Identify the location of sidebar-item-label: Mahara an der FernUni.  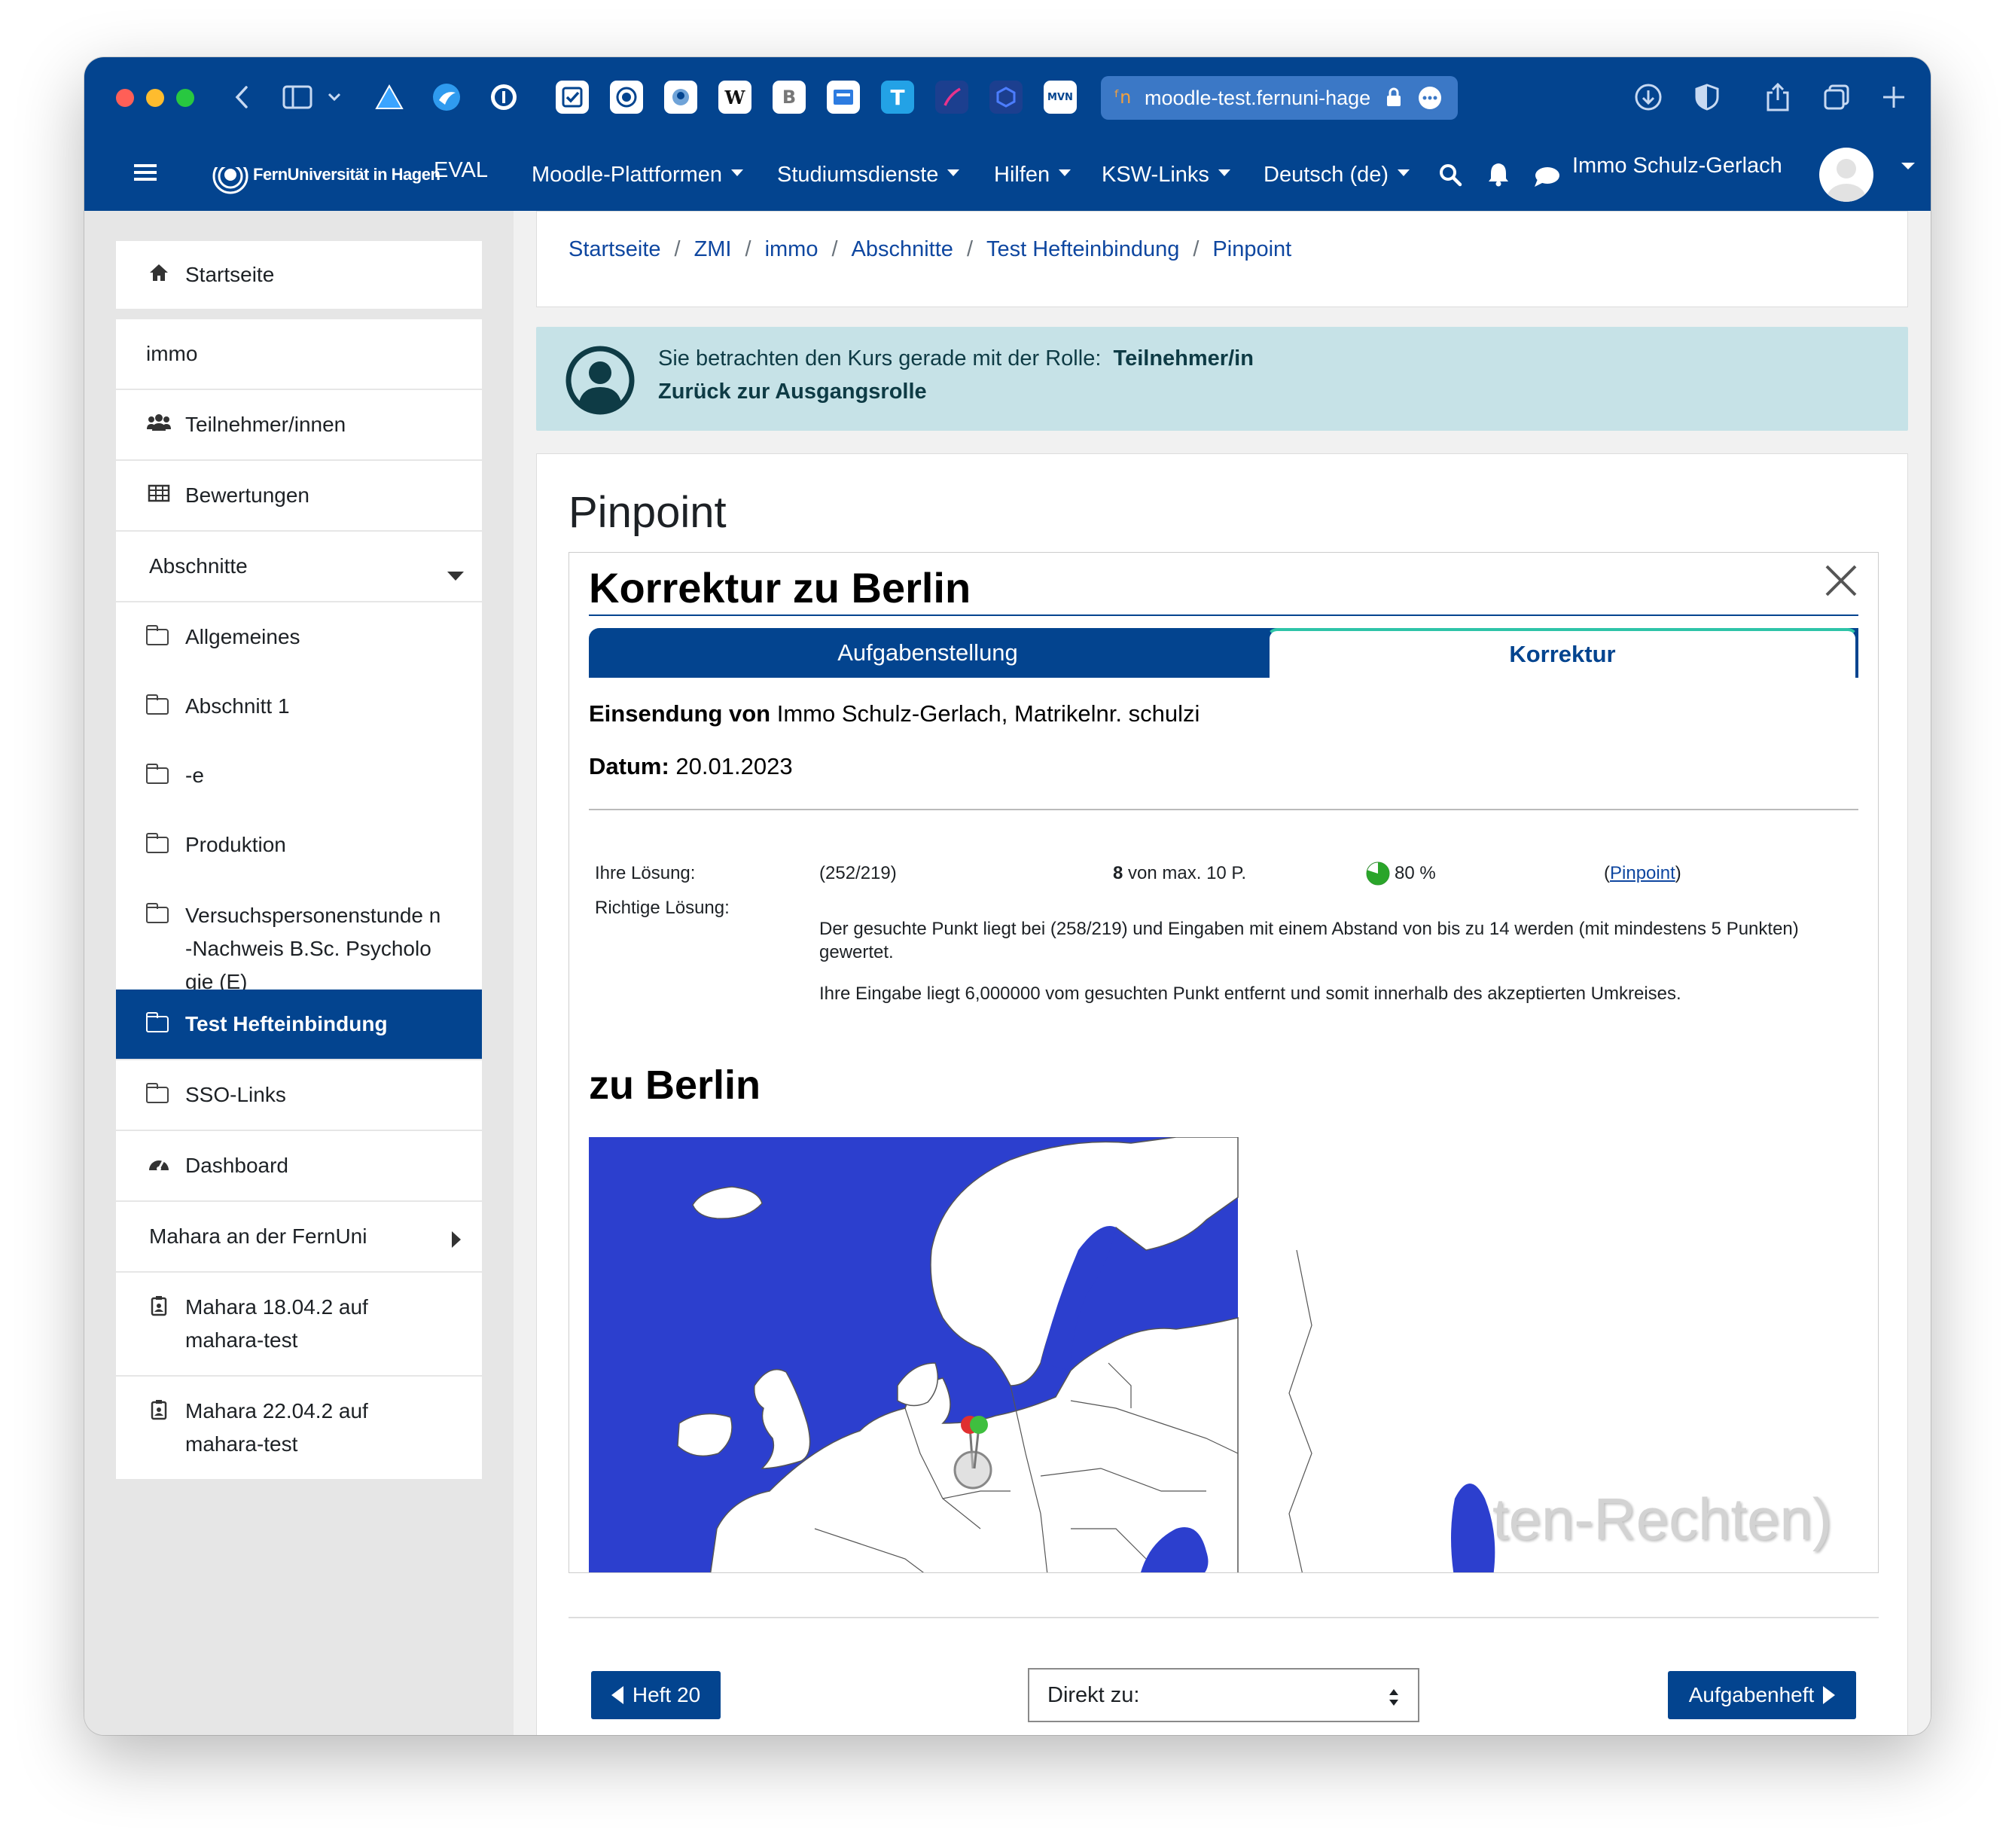
(258, 1236).